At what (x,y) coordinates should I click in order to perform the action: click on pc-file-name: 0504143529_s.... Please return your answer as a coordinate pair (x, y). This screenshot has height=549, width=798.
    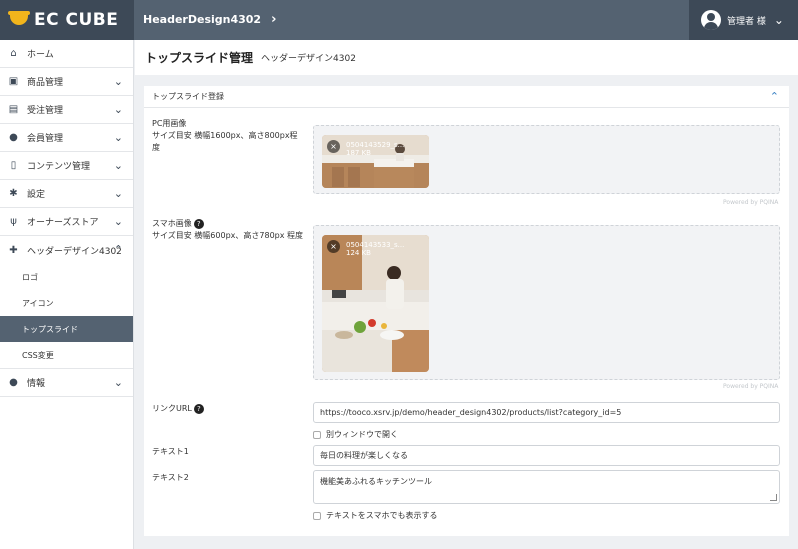
    Looking at the image, I should click on (375, 145).